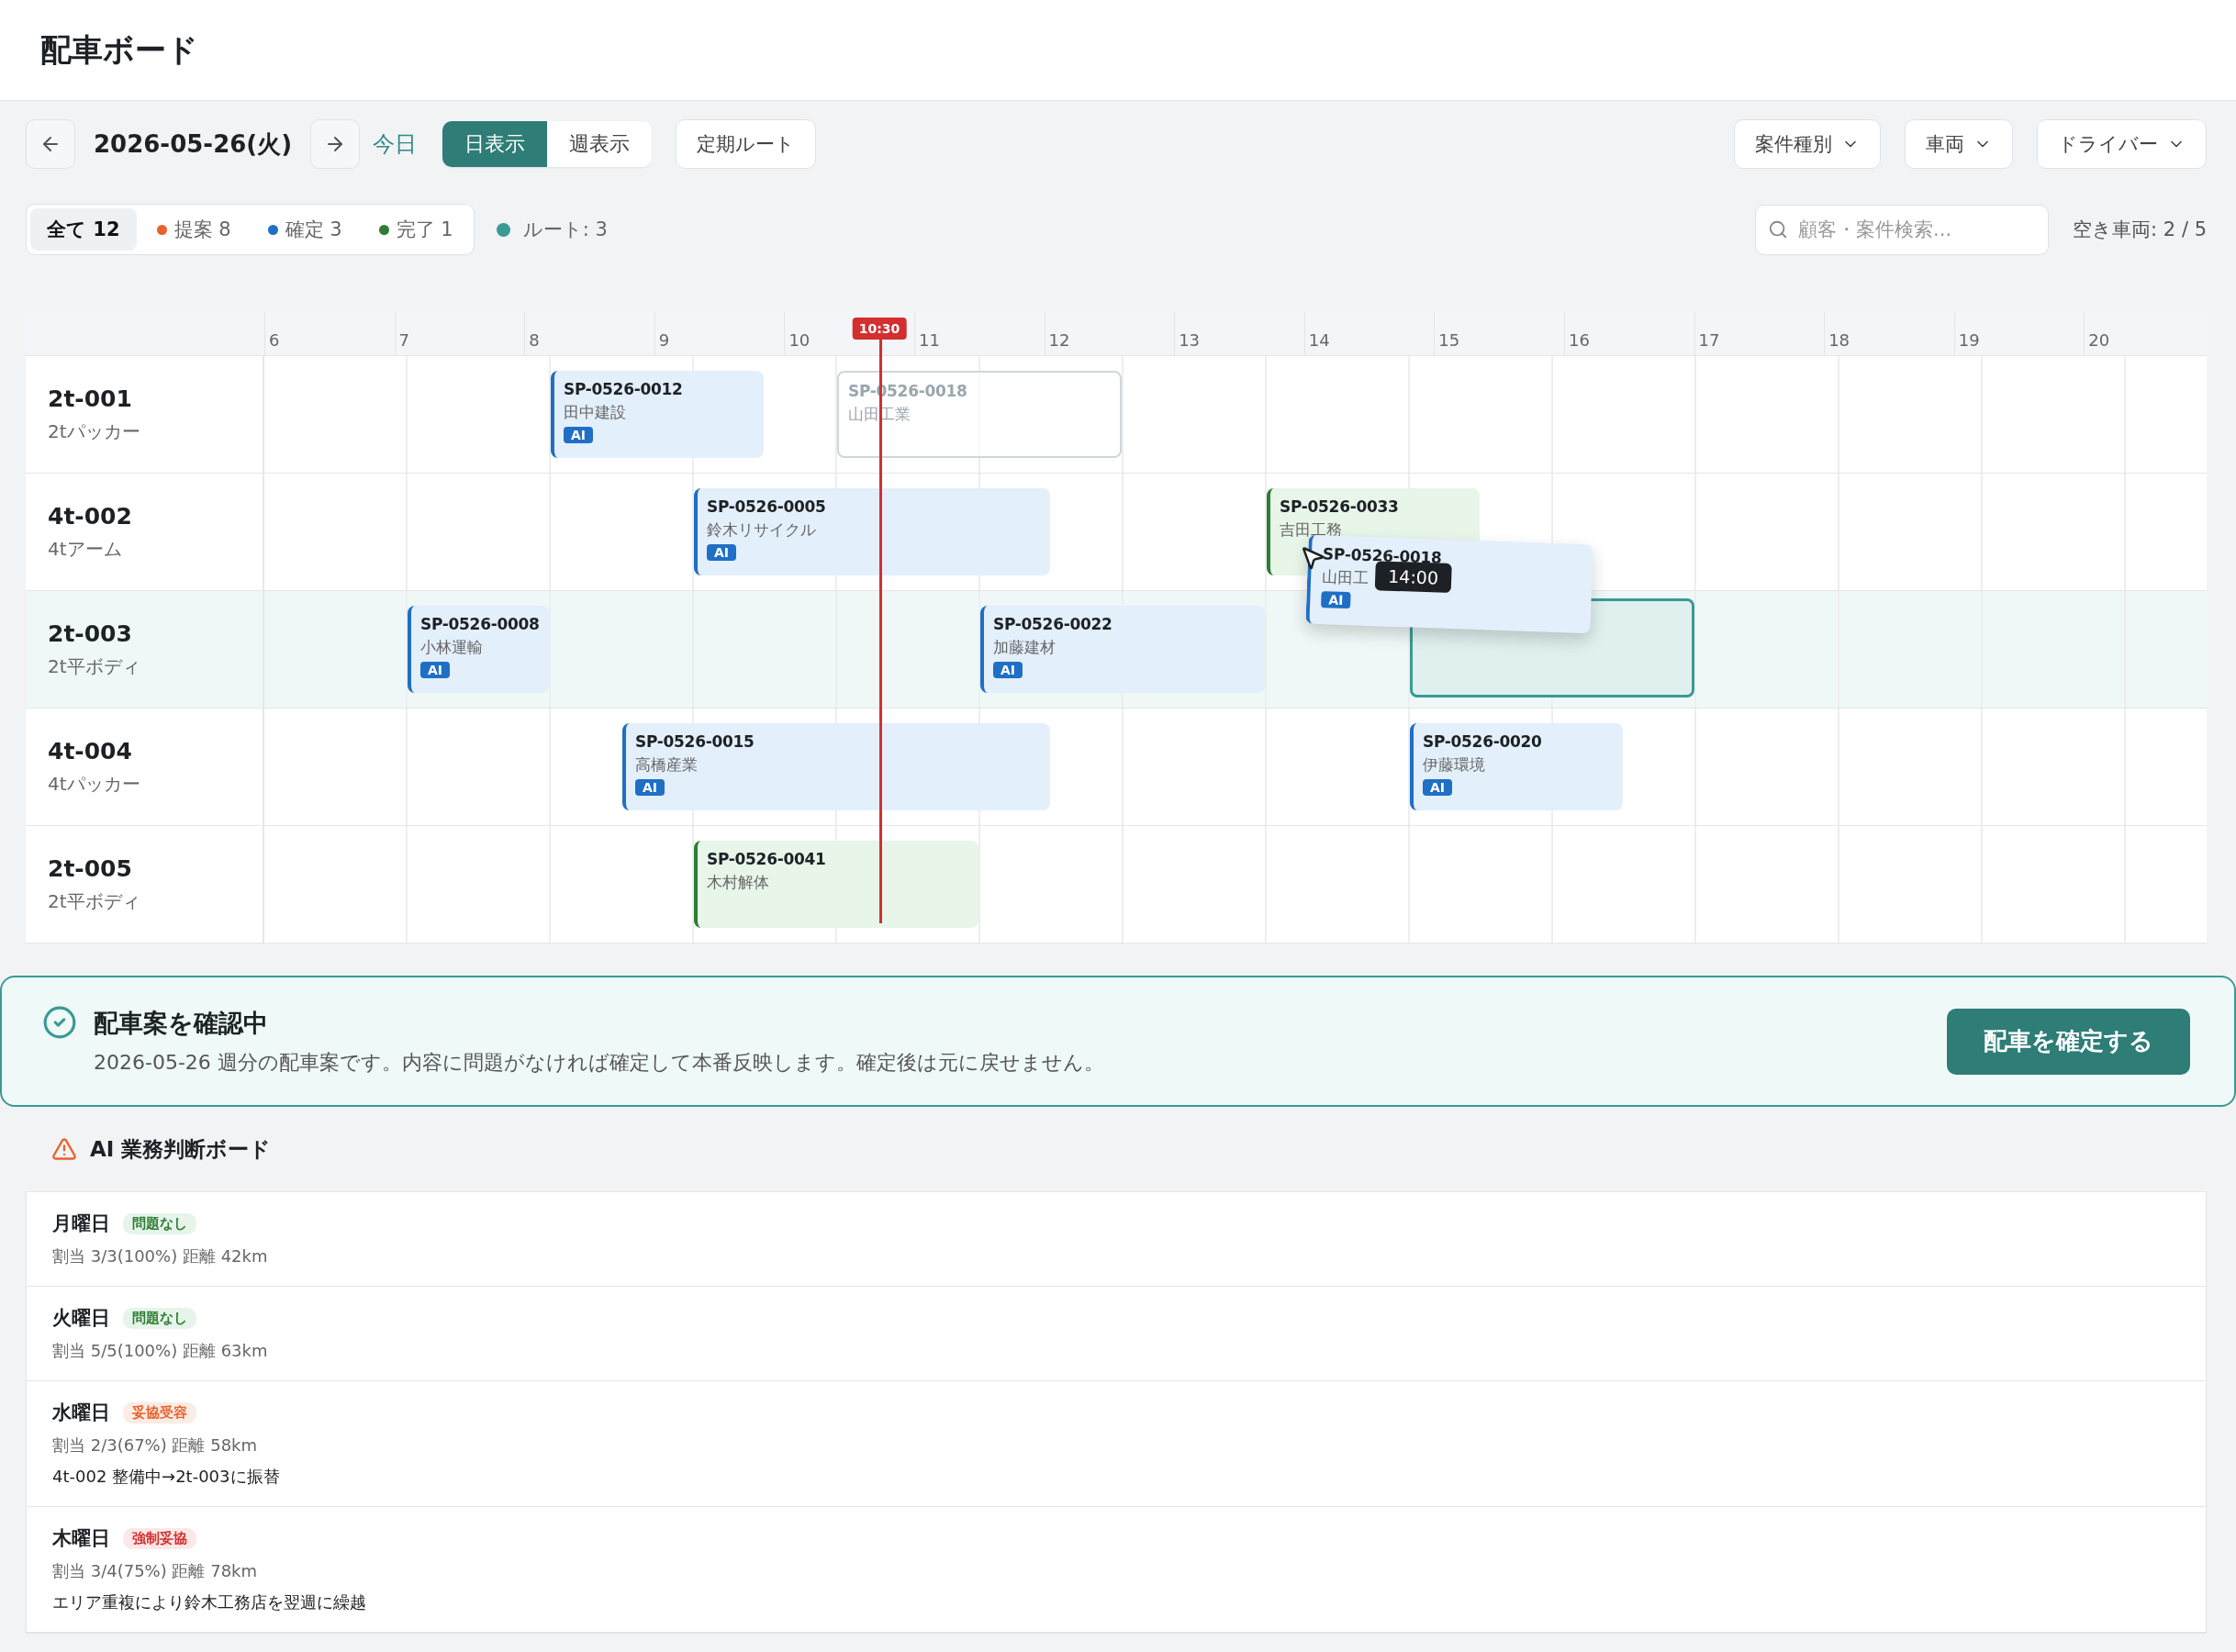  What do you see at coordinates (766, 859) in the screenshot?
I see `job-id: SP-0526-0041` at bounding box center [766, 859].